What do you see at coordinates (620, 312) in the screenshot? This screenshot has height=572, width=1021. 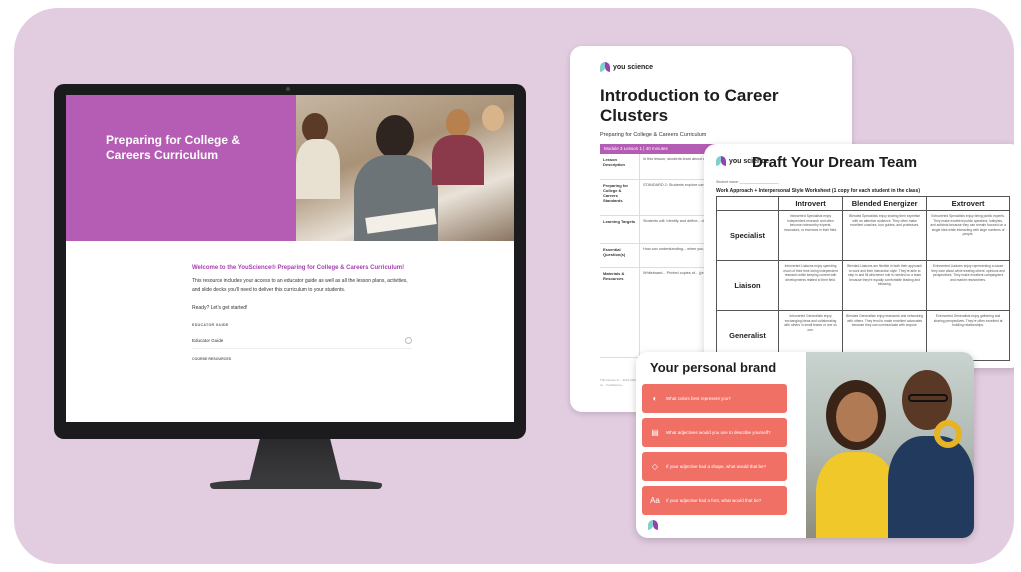 I see `row-label: Materials & Resources` at bounding box center [620, 312].